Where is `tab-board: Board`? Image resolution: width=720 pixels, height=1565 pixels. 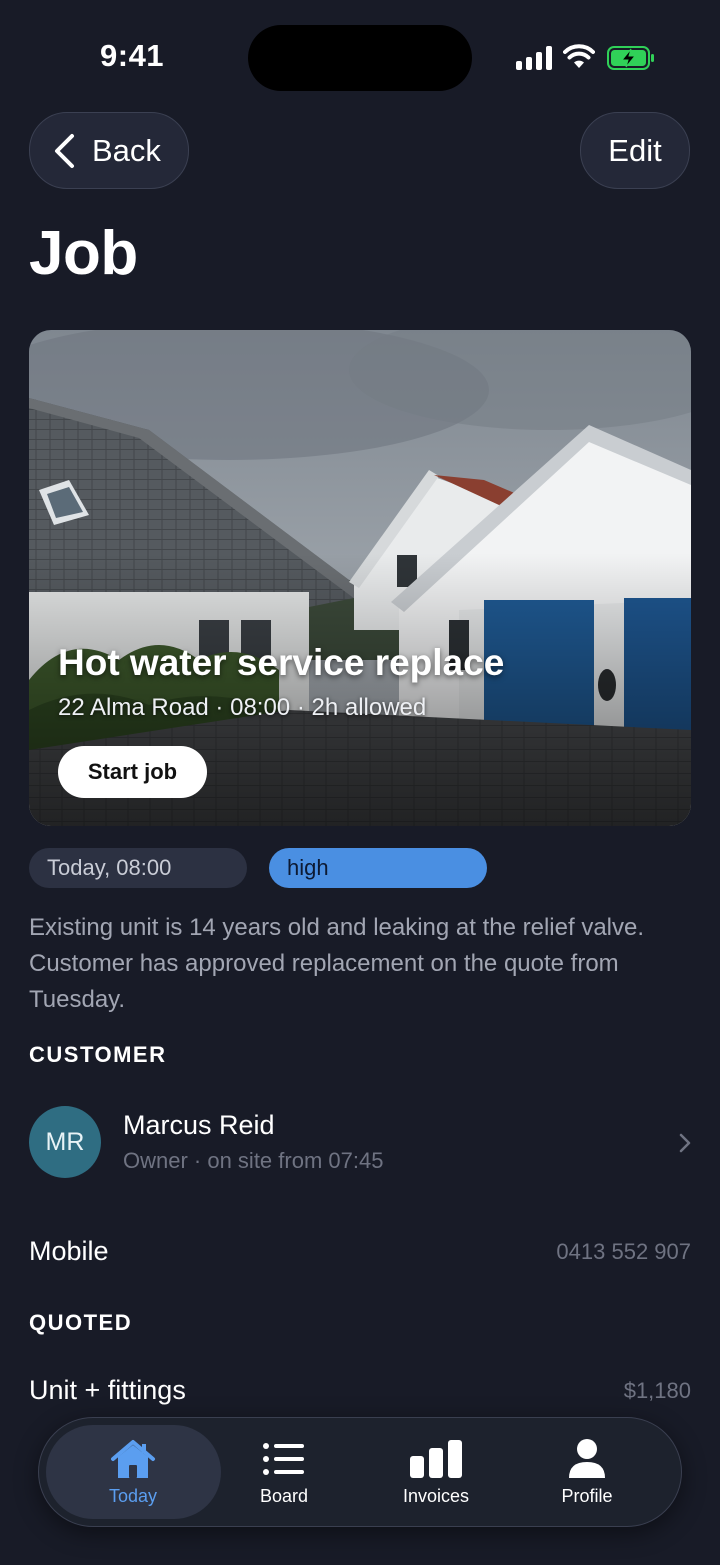
tab-board: Board is located at coordinates (284, 1471).